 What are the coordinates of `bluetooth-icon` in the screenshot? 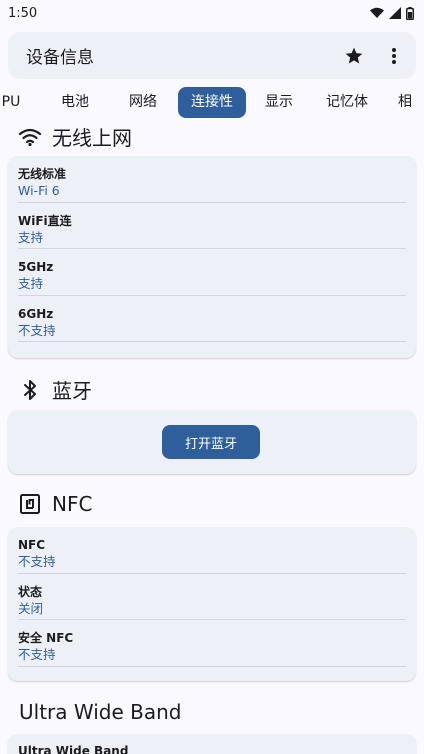 It's located at (30, 389).